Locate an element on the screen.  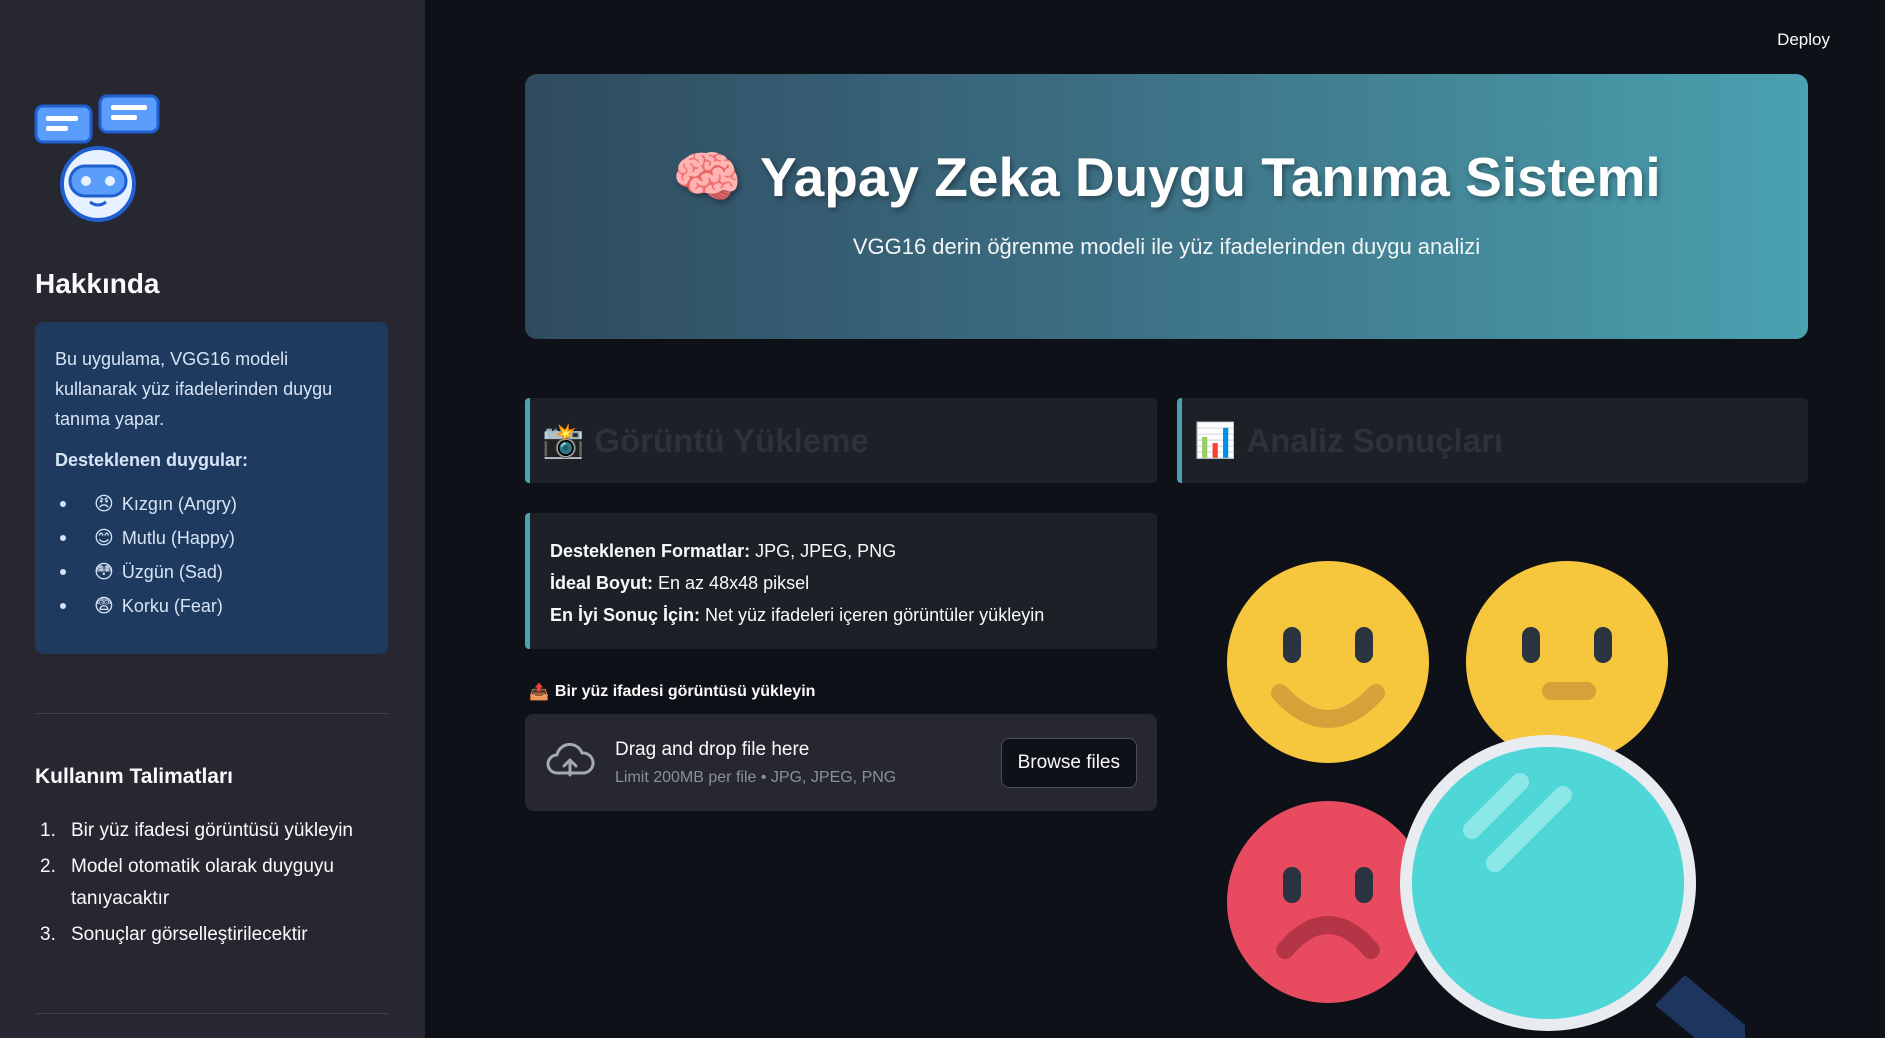
sad-face-icon: 😳 is located at coordinates (104, 572).